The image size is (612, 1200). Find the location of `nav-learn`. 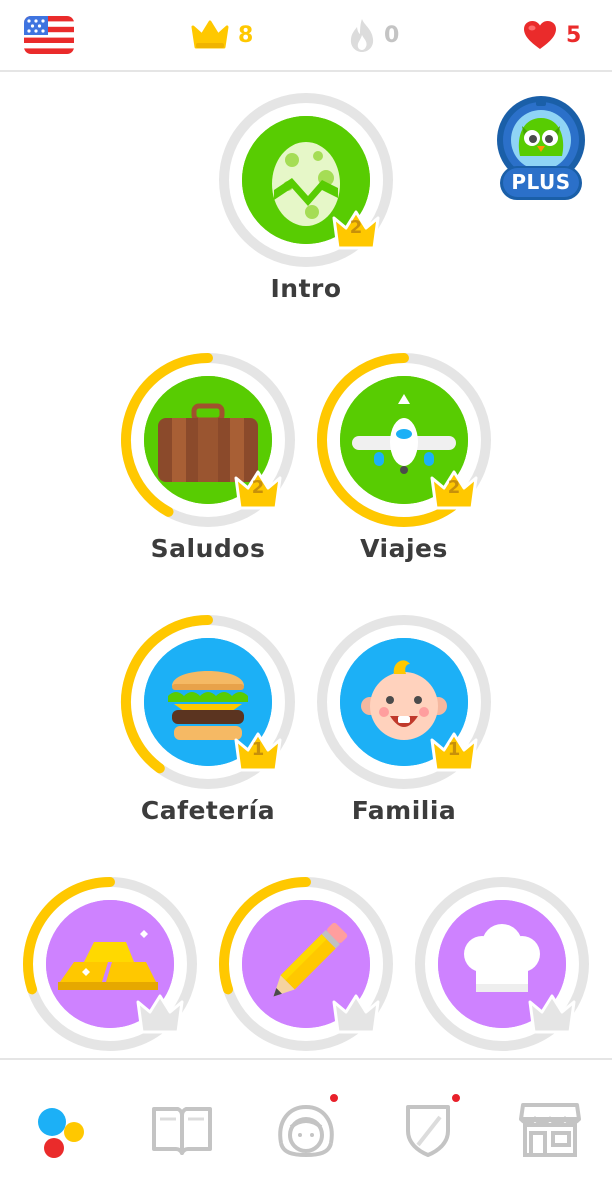

nav-learn is located at coordinates (60, 1130).